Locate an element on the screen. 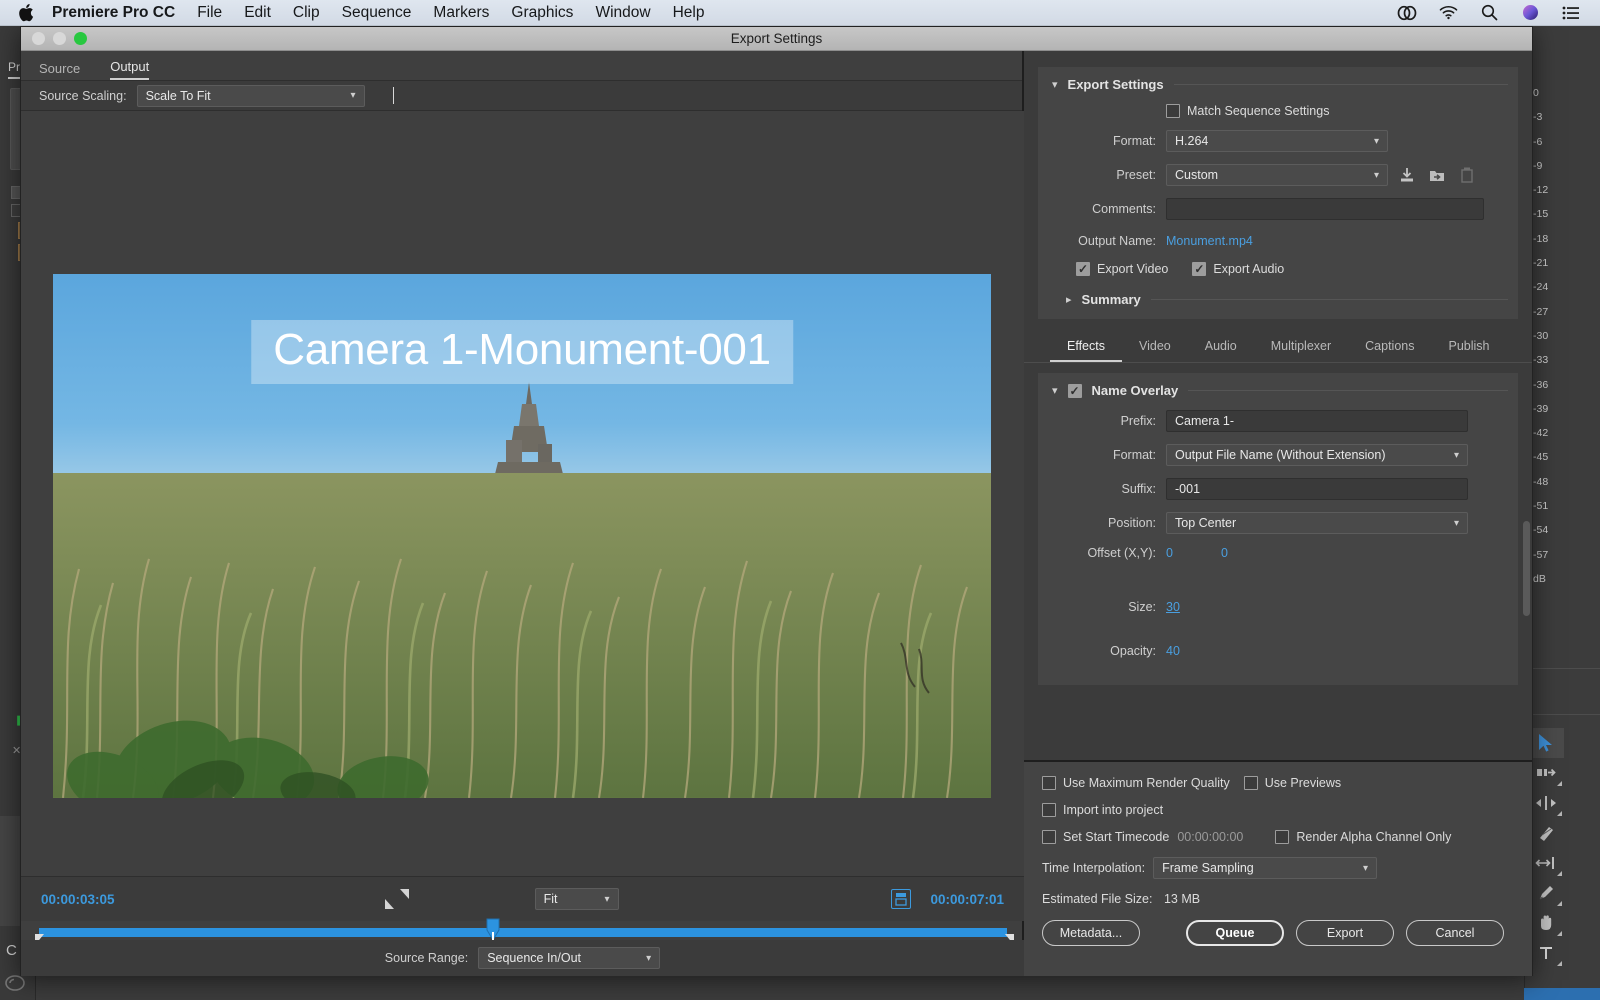 This screenshot has height=1000, width=1600. tab-multiplexer: Multiplexer is located at coordinates (1301, 347).